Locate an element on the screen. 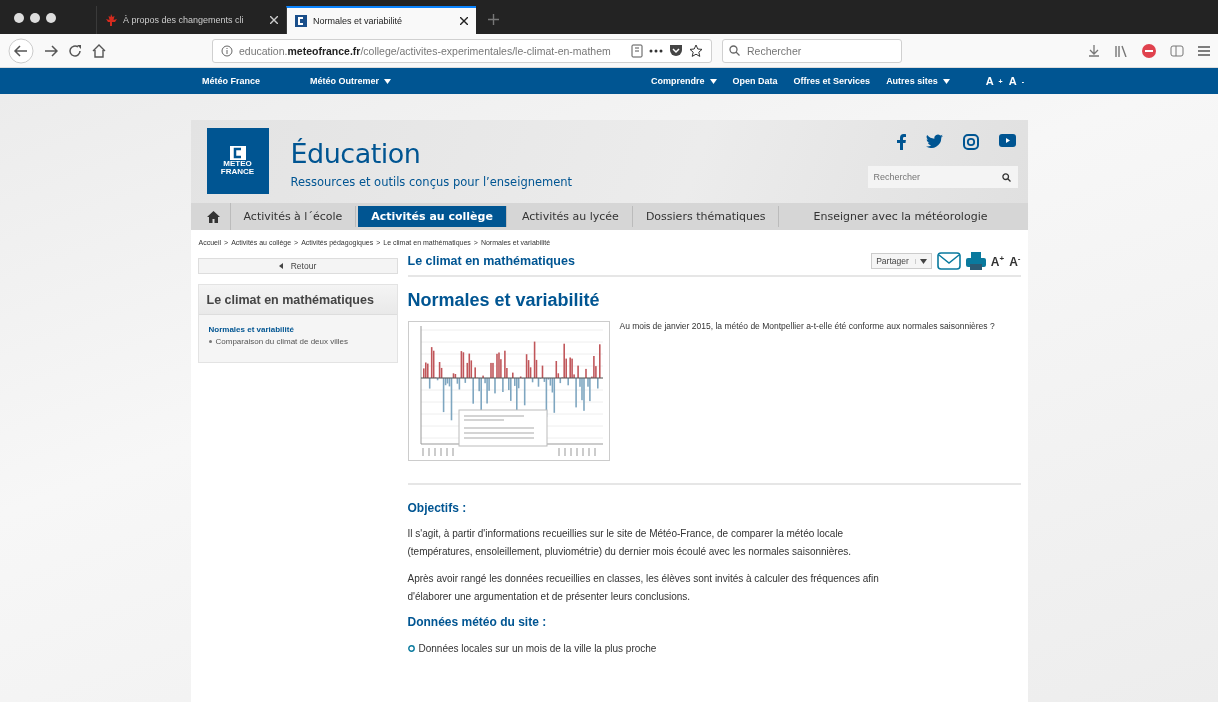  new-tab-icon is located at coordinates (493, 19).